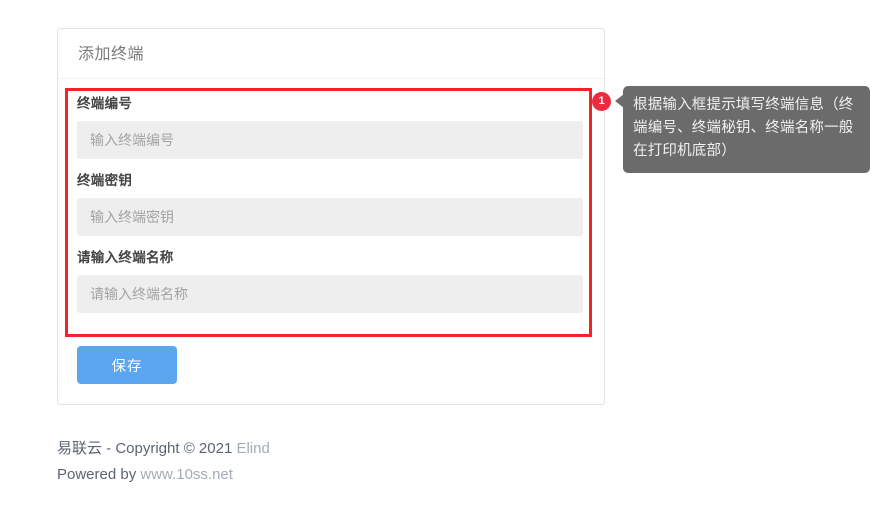  I want to click on callout-step-badge: 1, so click(601, 101).